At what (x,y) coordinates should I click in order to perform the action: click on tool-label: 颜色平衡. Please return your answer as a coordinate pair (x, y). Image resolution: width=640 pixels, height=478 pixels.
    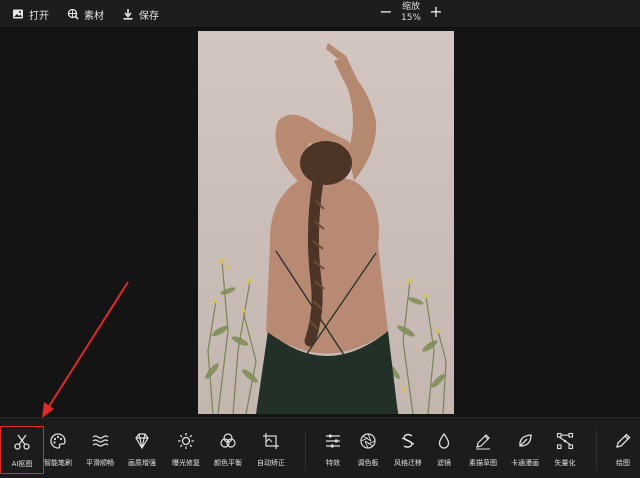
    Looking at the image, I should click on (228, 463).